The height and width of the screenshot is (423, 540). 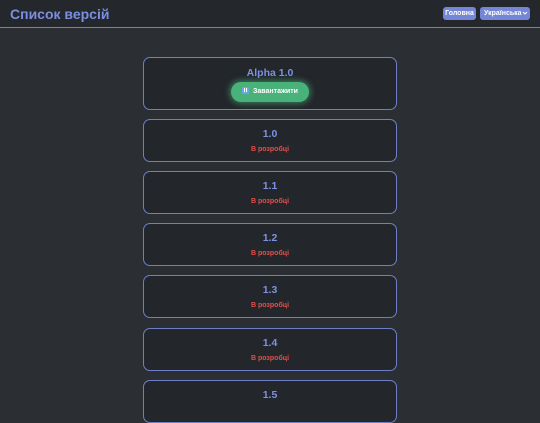 What do you see at coordinates (270, 238) in the screenshot?
I see `version-title: 1.2` at bounding box center [270, 238].